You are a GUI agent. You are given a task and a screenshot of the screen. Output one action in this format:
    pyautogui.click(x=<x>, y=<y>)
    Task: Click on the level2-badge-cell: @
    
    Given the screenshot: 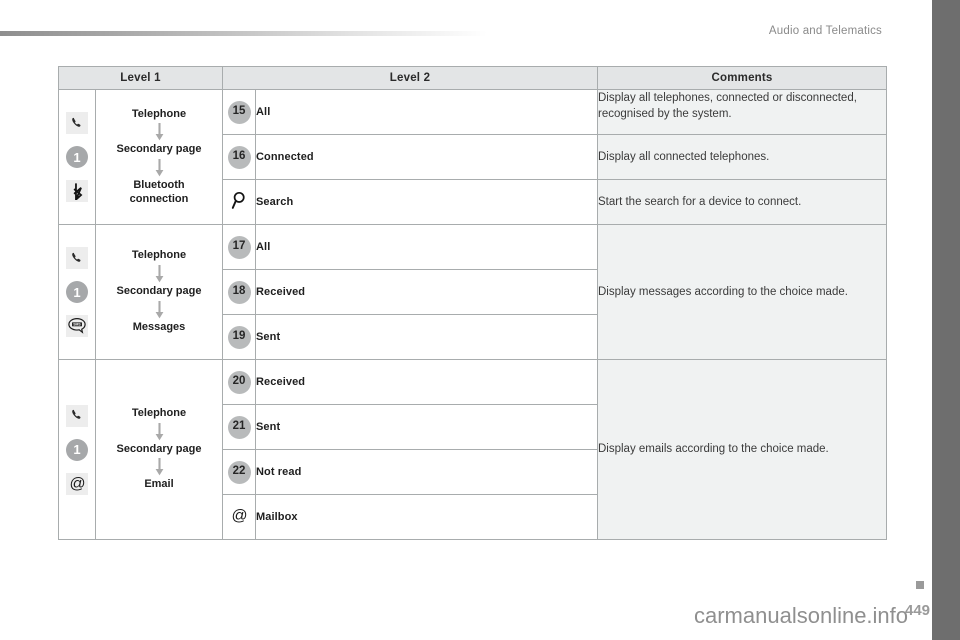 What is the action you would take?
    pyautogui.click(x=239, y=517)
    